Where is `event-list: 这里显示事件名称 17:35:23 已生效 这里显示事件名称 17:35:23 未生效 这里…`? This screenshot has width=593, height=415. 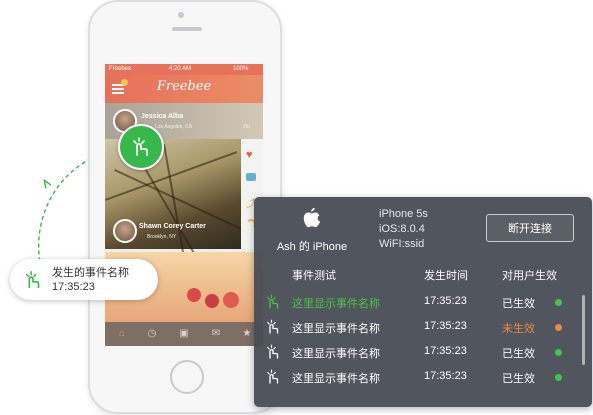
event-list: 这里显示事件名称 17:35:23 已生效 这里显示事件名称 17:35:23 未生效 这里… is located at coordinates (417, 345).